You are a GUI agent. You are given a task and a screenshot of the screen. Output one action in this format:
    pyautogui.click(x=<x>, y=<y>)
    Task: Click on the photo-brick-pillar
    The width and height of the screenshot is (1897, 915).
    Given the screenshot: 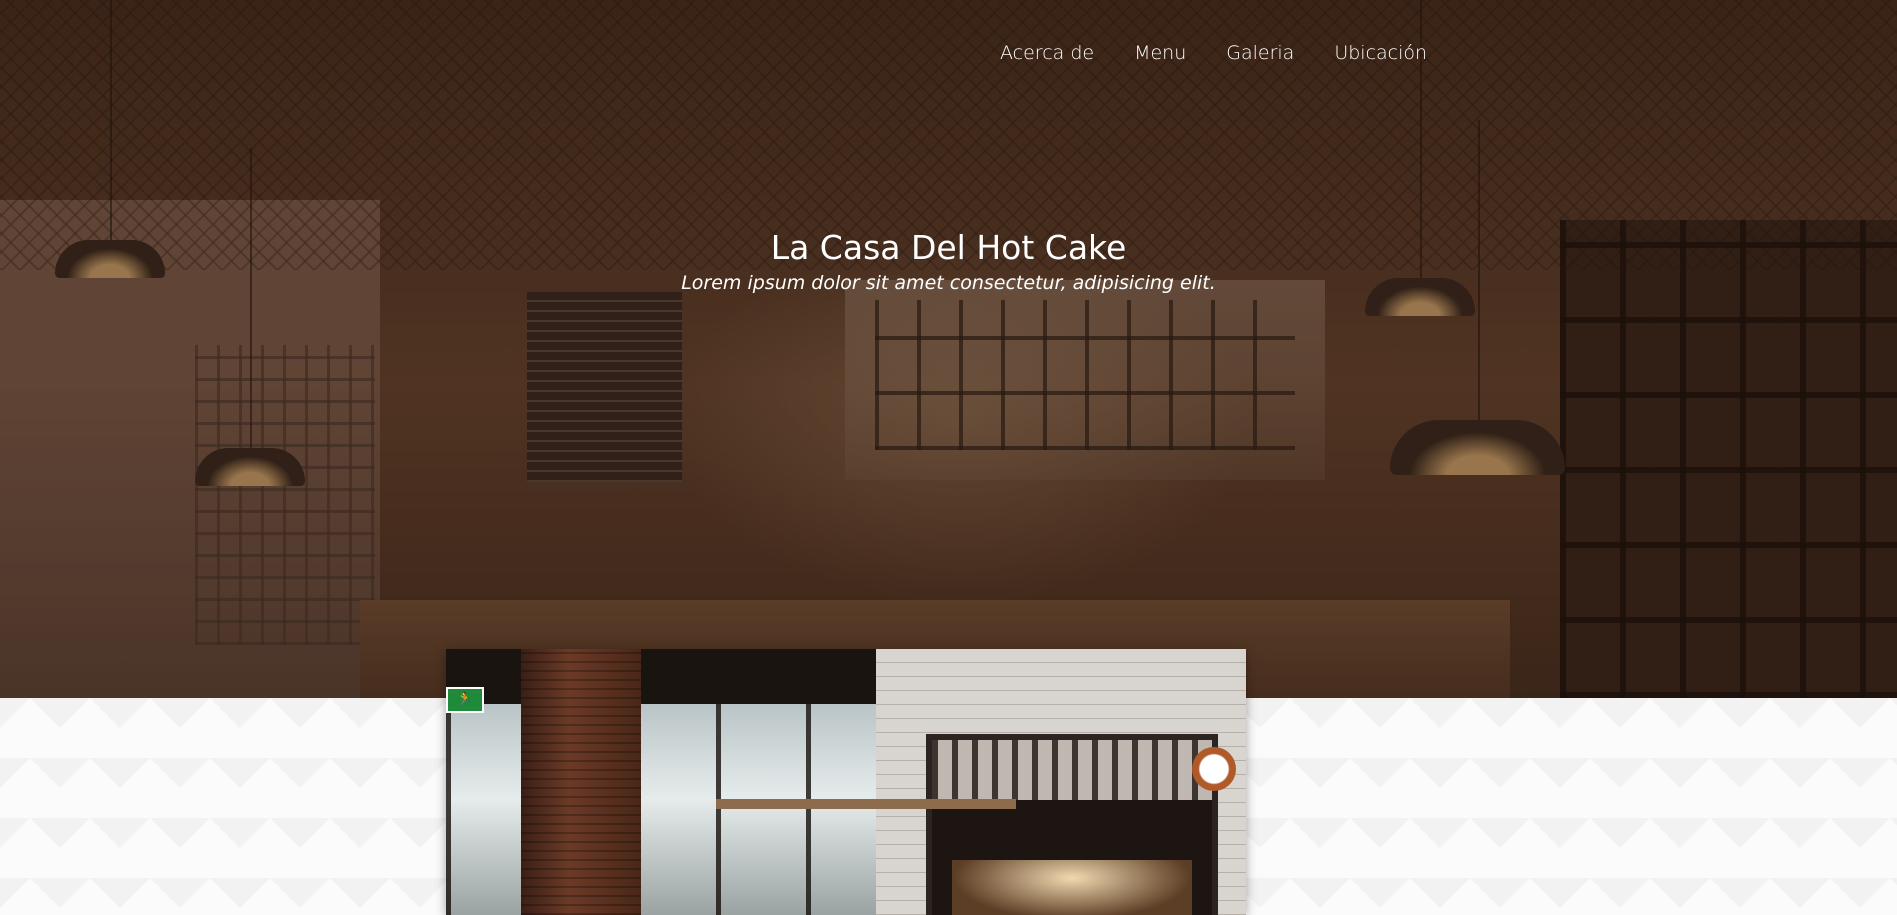 What is the action you would take?
    pyautogui.click(x=581, y=782)
    